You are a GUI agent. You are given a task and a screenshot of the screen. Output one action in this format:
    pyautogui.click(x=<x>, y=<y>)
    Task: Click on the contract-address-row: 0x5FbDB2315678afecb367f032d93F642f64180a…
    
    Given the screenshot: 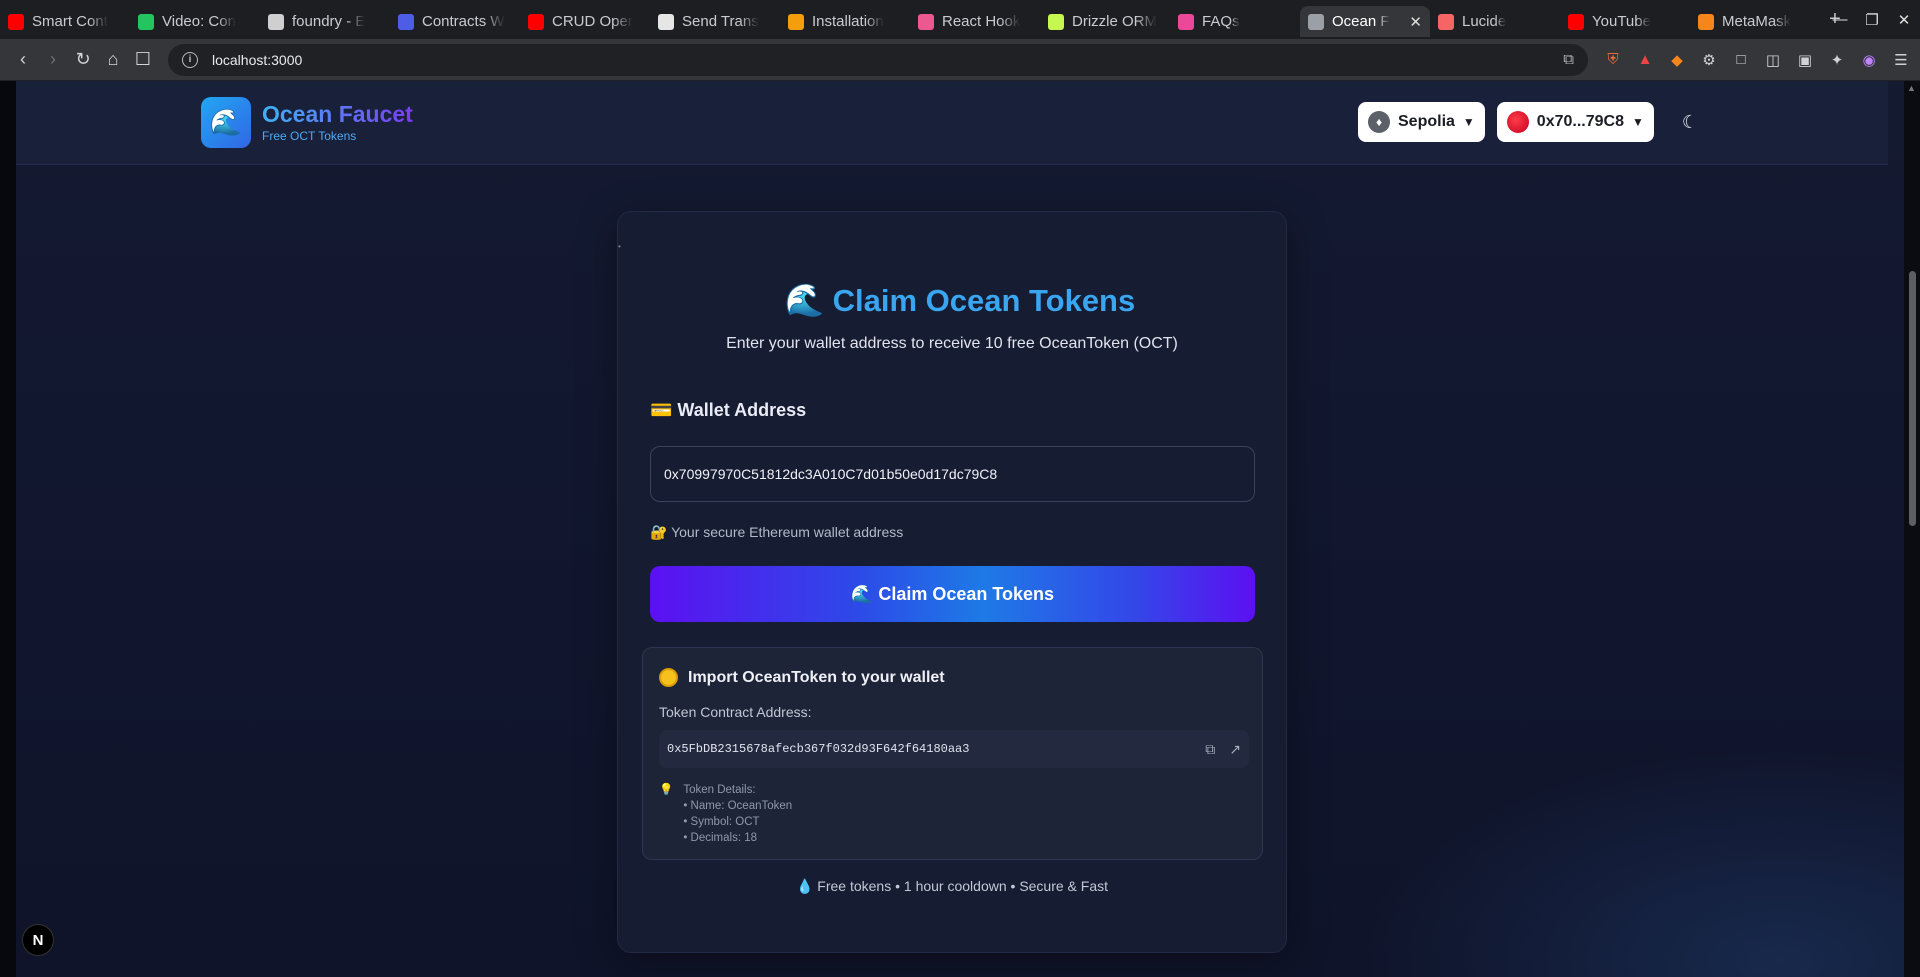 What is the action you would take?
    pyautogui.click(x=954, y=749)
    